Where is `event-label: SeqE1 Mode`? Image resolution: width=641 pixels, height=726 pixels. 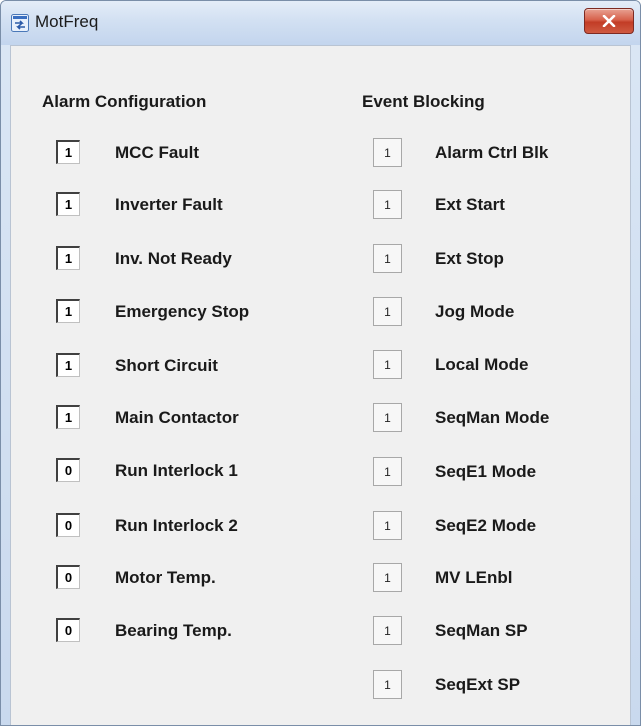
event-label: SeqE1 Mode is located at coordinates (486, 471).